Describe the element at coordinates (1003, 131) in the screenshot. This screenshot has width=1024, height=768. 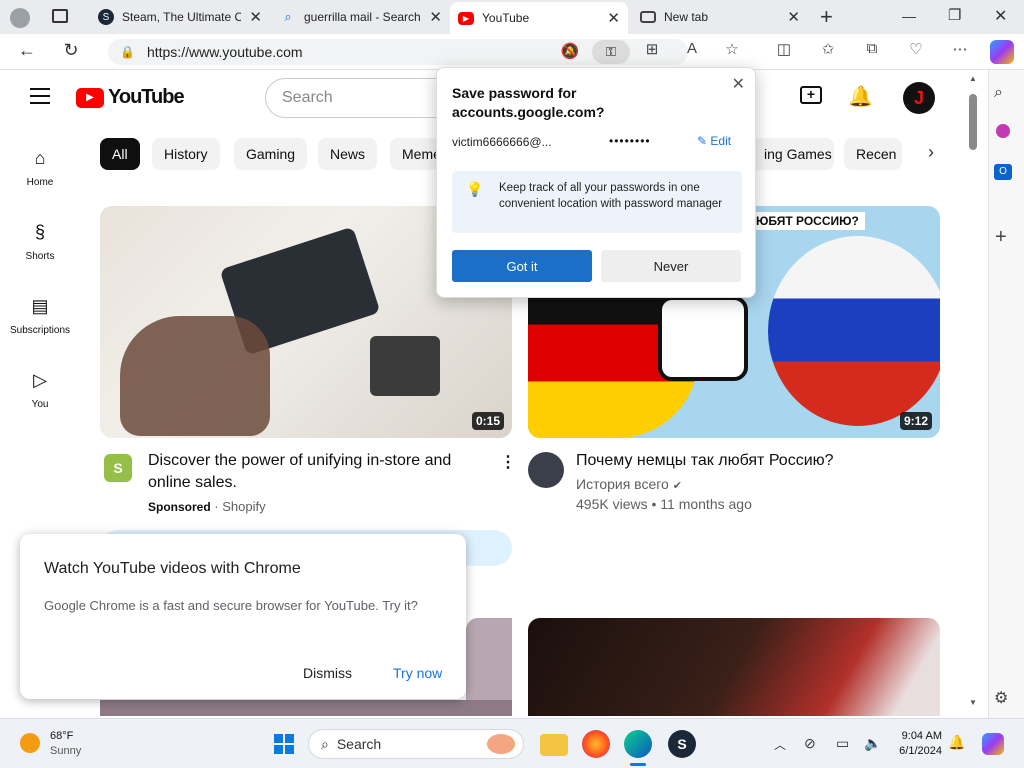
I see `sidebar-copilot-icon` at that location.